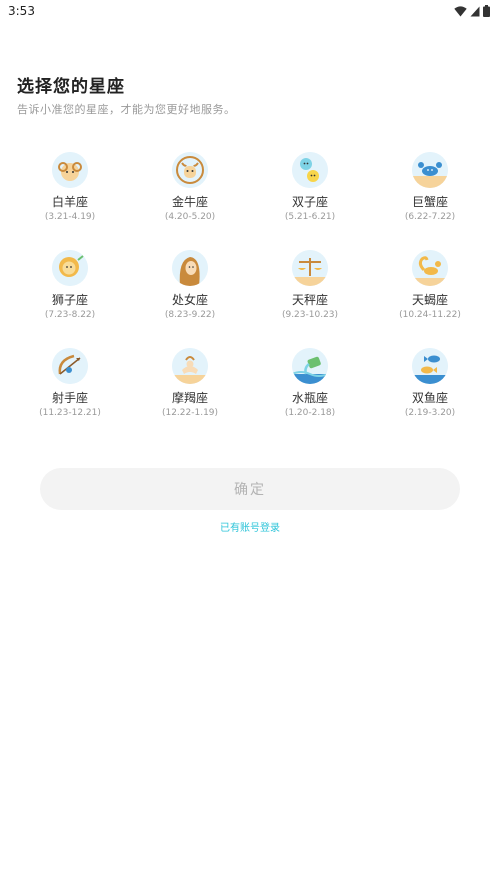  Describe the element at coordinates (430, 268) in the screenshot. I see `scorpio-icon` at that location.